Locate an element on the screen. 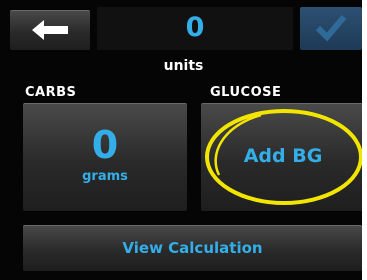 This screenshot has height=280, width=367. page-margin is located at coordinates (364, 140).